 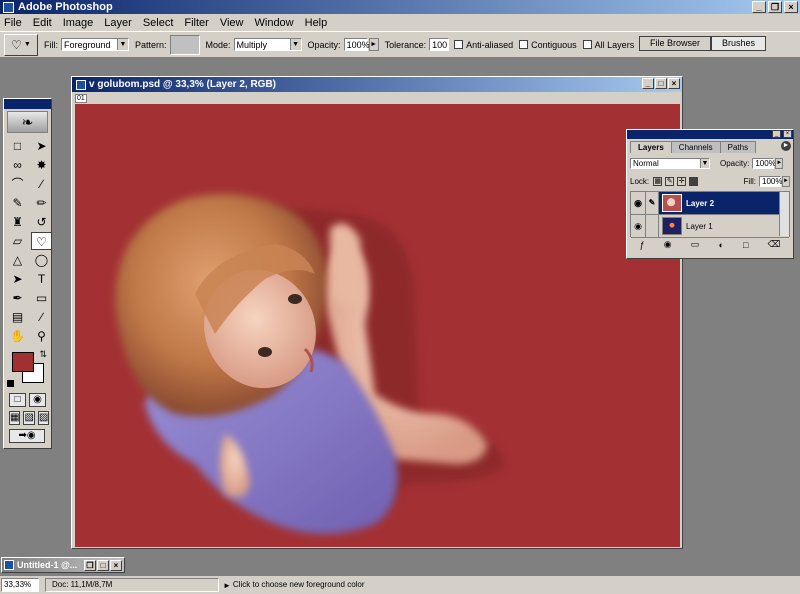 I want to click on adjustment-layer-icon: ◐, so click(x=720, y=245).